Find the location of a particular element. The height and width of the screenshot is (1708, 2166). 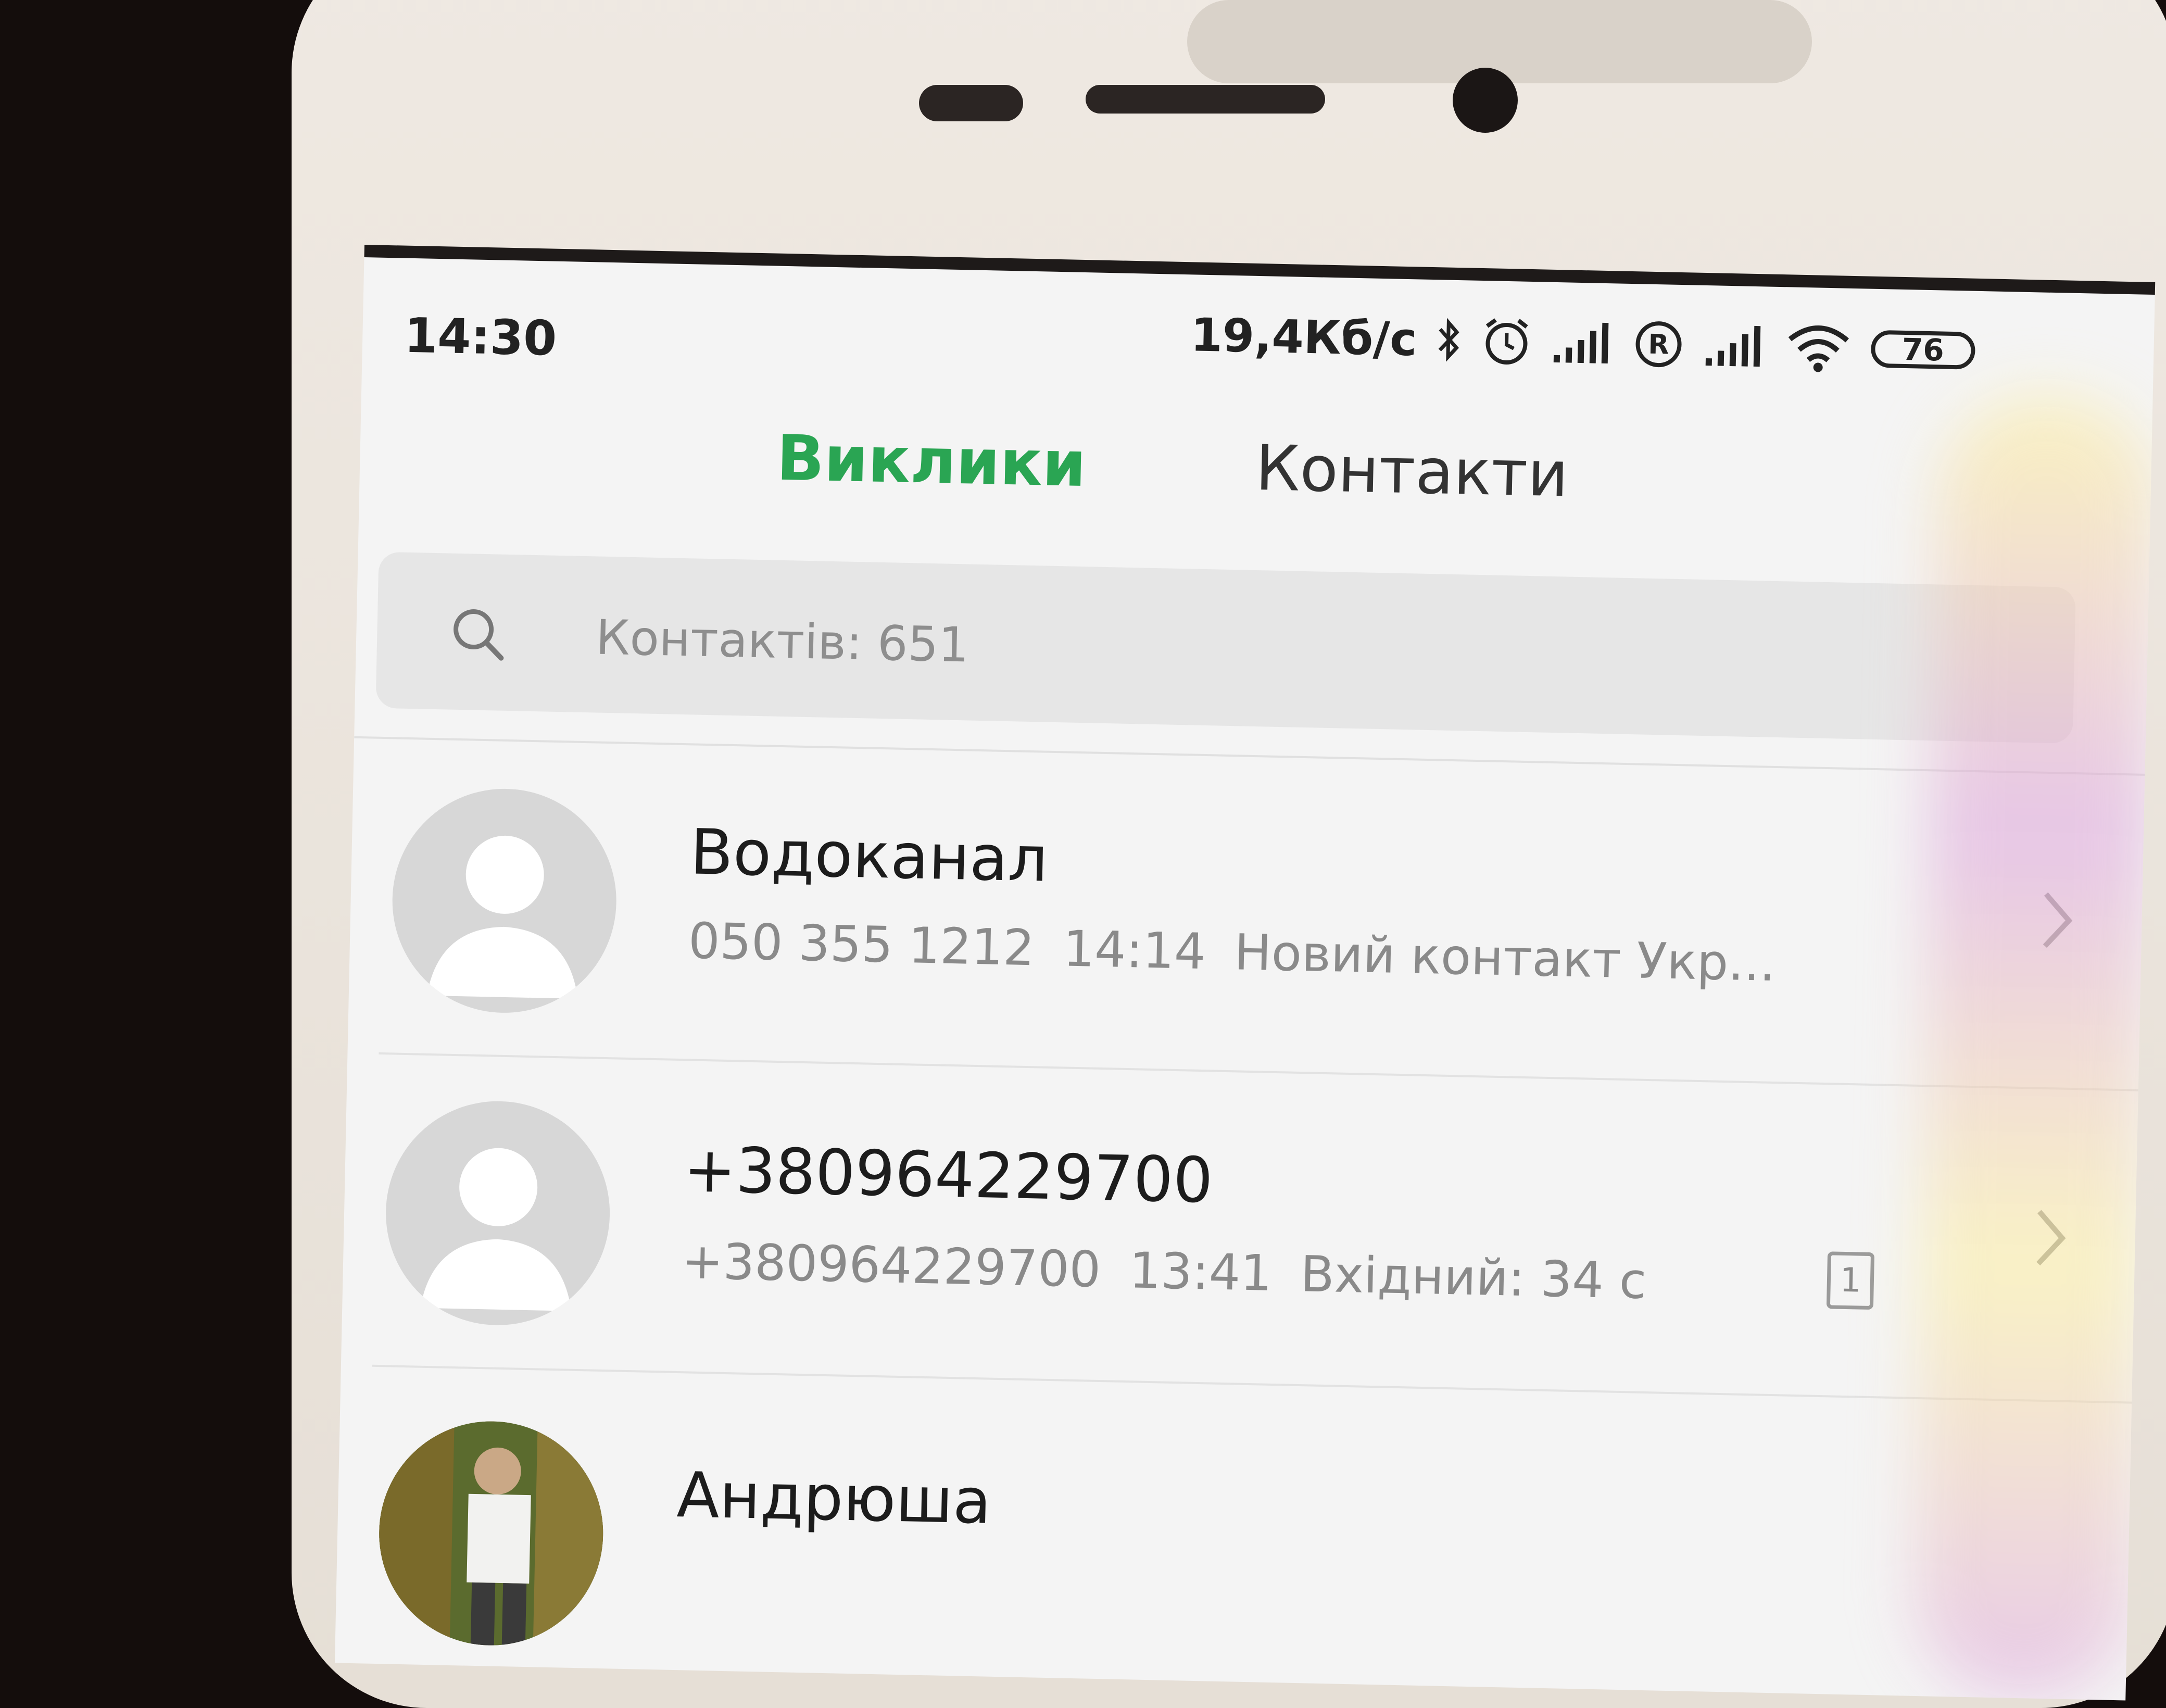

call-info: Вхідний: 34 с is located at coordinates (1473, 1278).